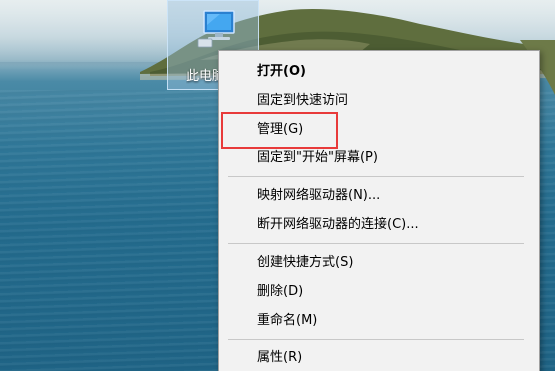 The height and width of the screenshot is (371, 555). Describe the element at coordinates (216, 29) in the screenshot. I see `this-pc-icon` at that location.